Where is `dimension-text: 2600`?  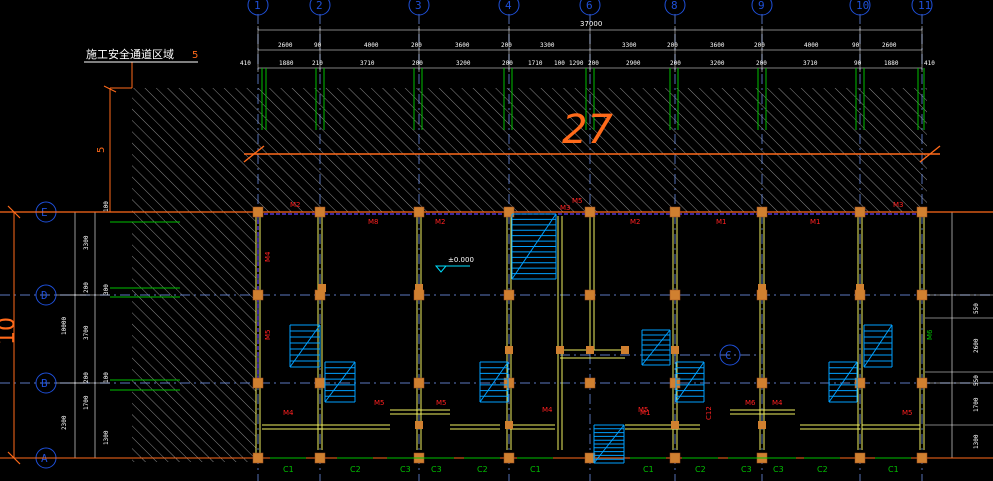 dimension-text: 2600 is located at coordinates (889, 45).